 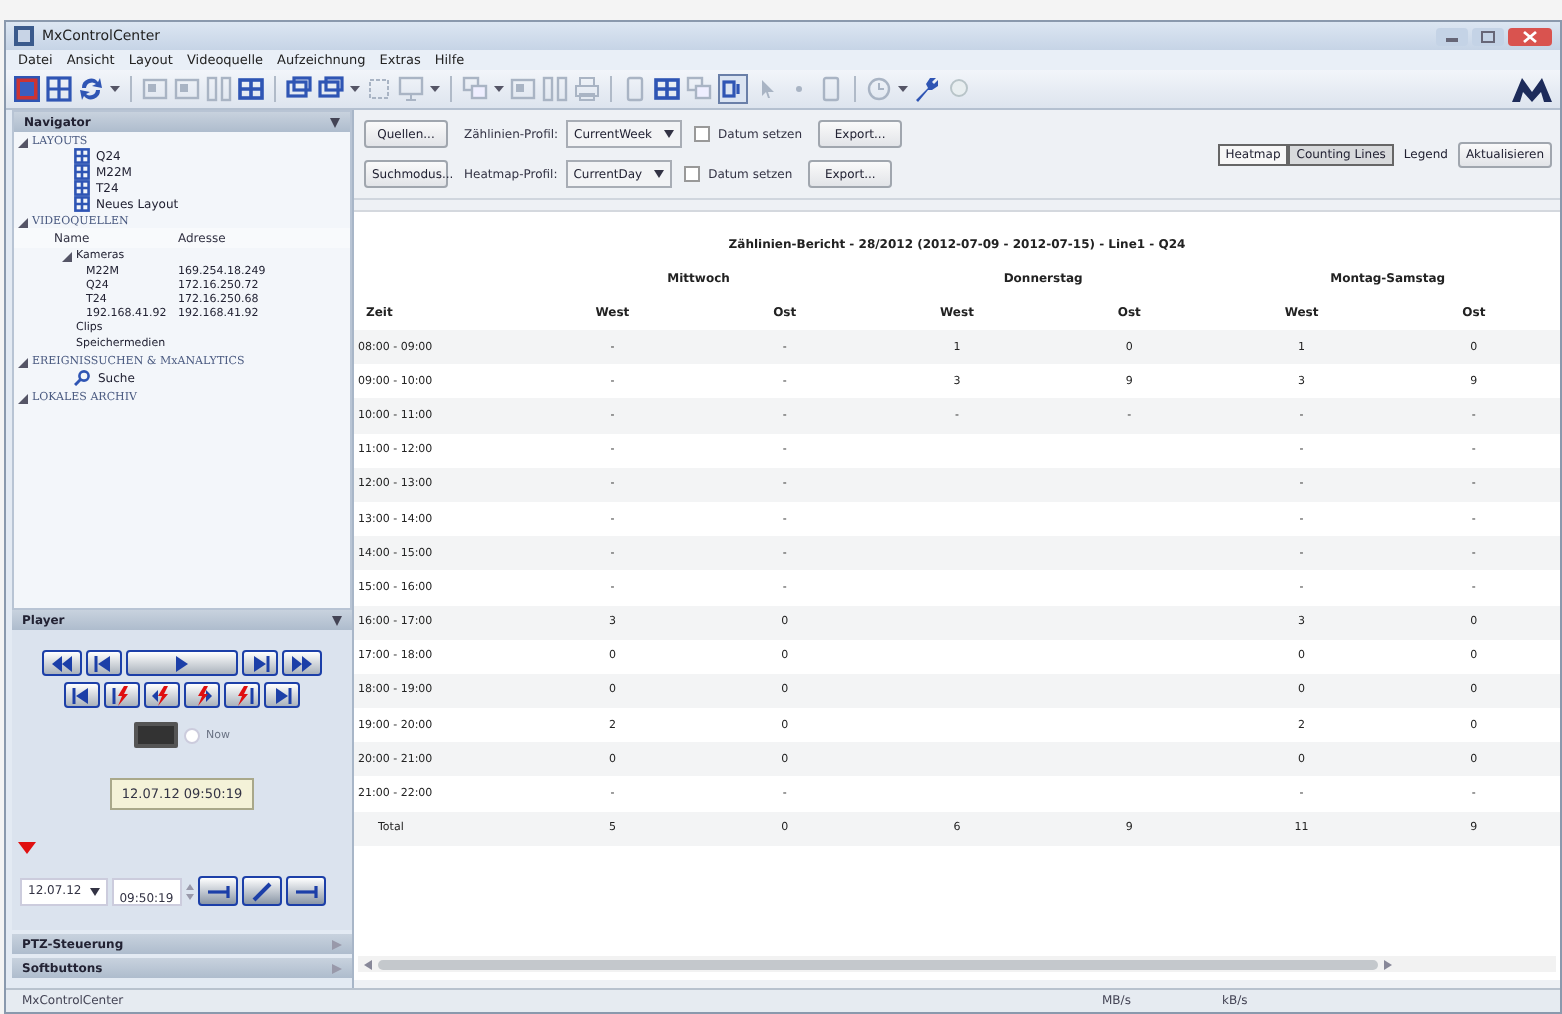 I want to click on previous-icon, so click(x=104, y=663).